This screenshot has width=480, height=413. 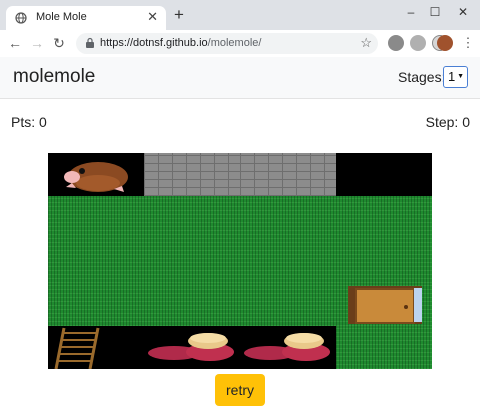 I want to click on url-host: https://dotnsf.github.io, so click(x=154, y=43).